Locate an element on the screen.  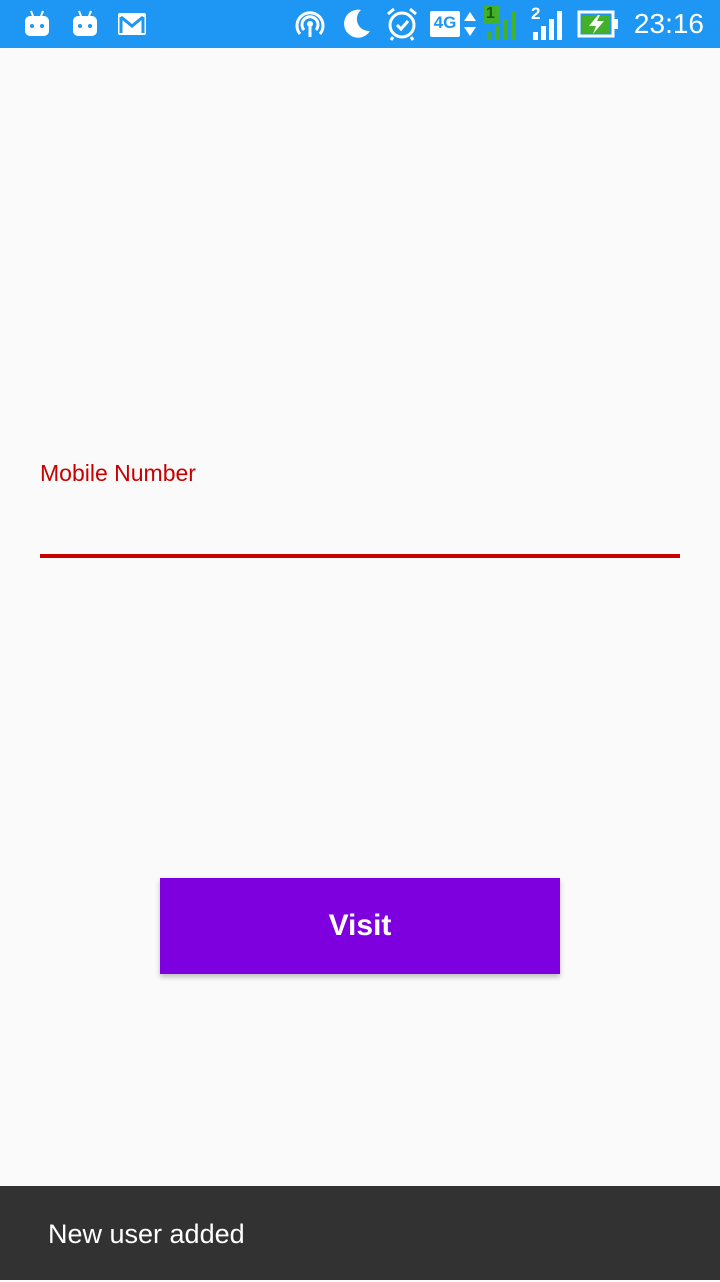
status-bar: 4G 1 2 23:16 is located at coordinates (360, 24).